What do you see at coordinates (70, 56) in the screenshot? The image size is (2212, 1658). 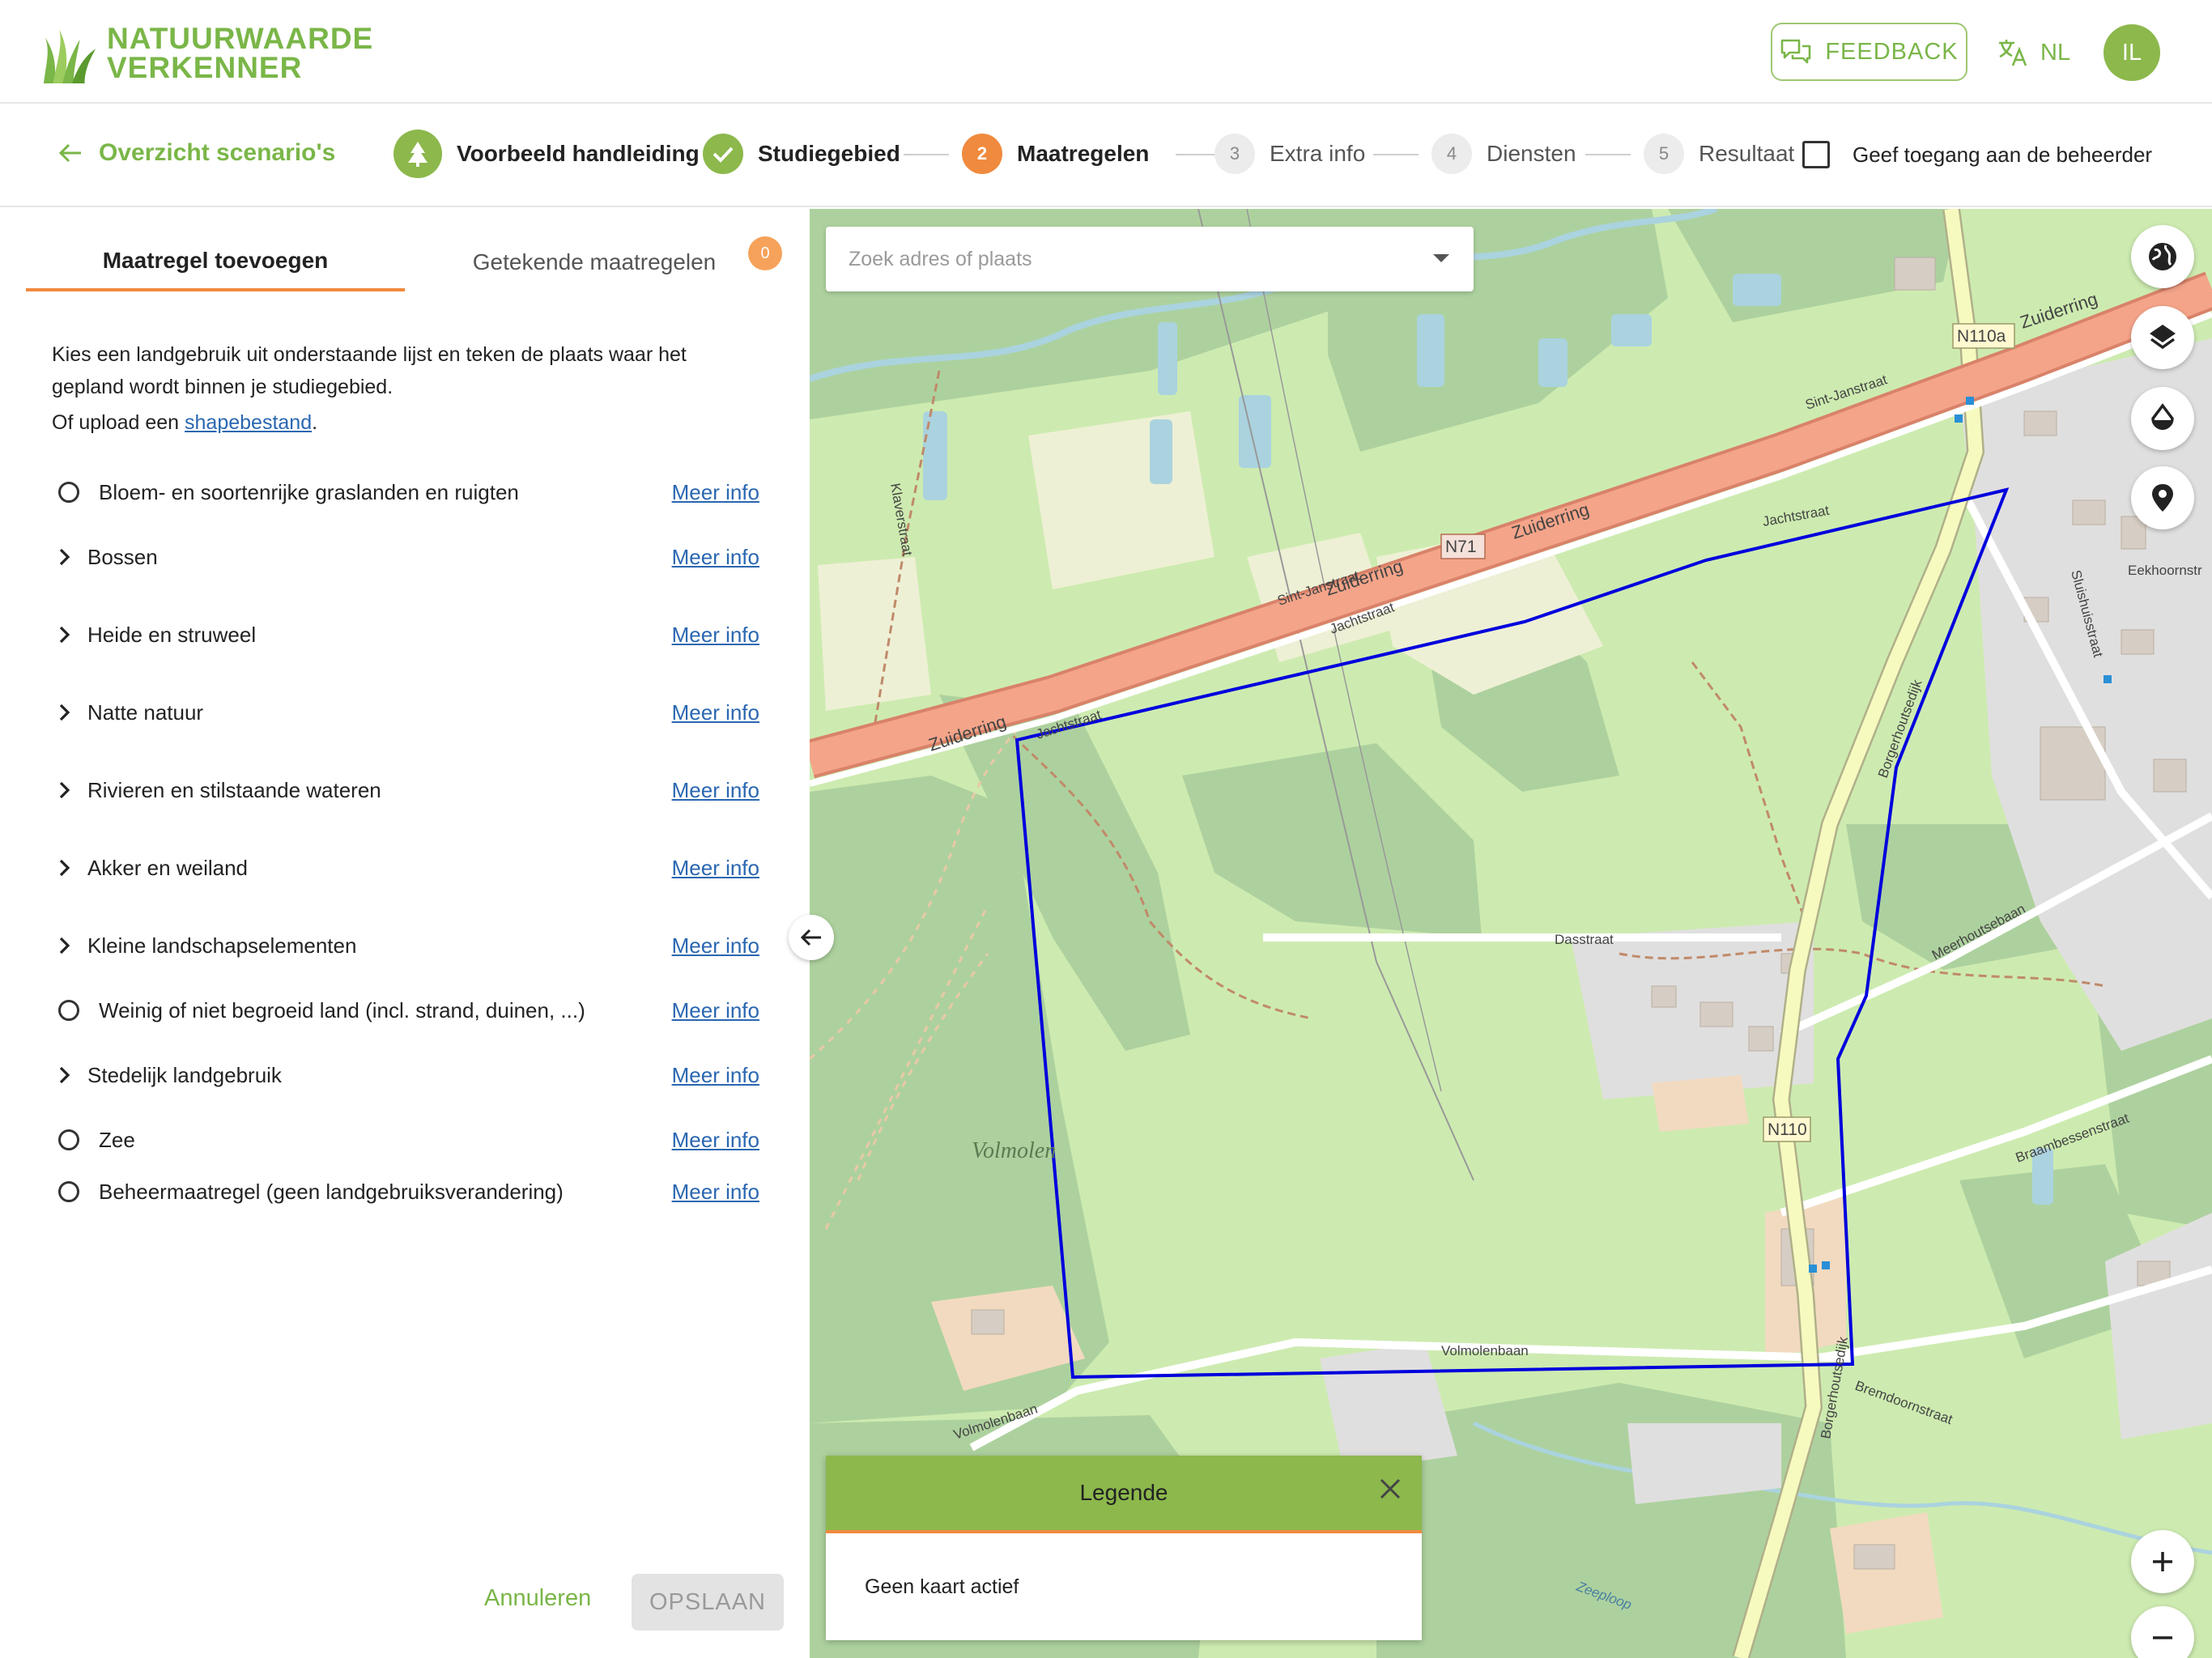 I see `grass-logo-icon` at bounding box center [70, 56].